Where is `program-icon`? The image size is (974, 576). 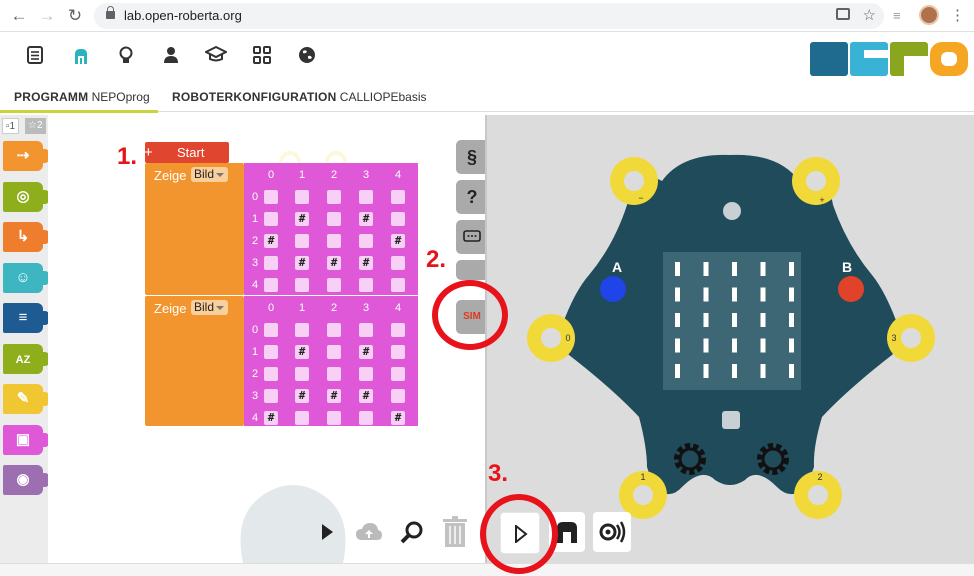
program-icon is located at coordinates (35, 57).